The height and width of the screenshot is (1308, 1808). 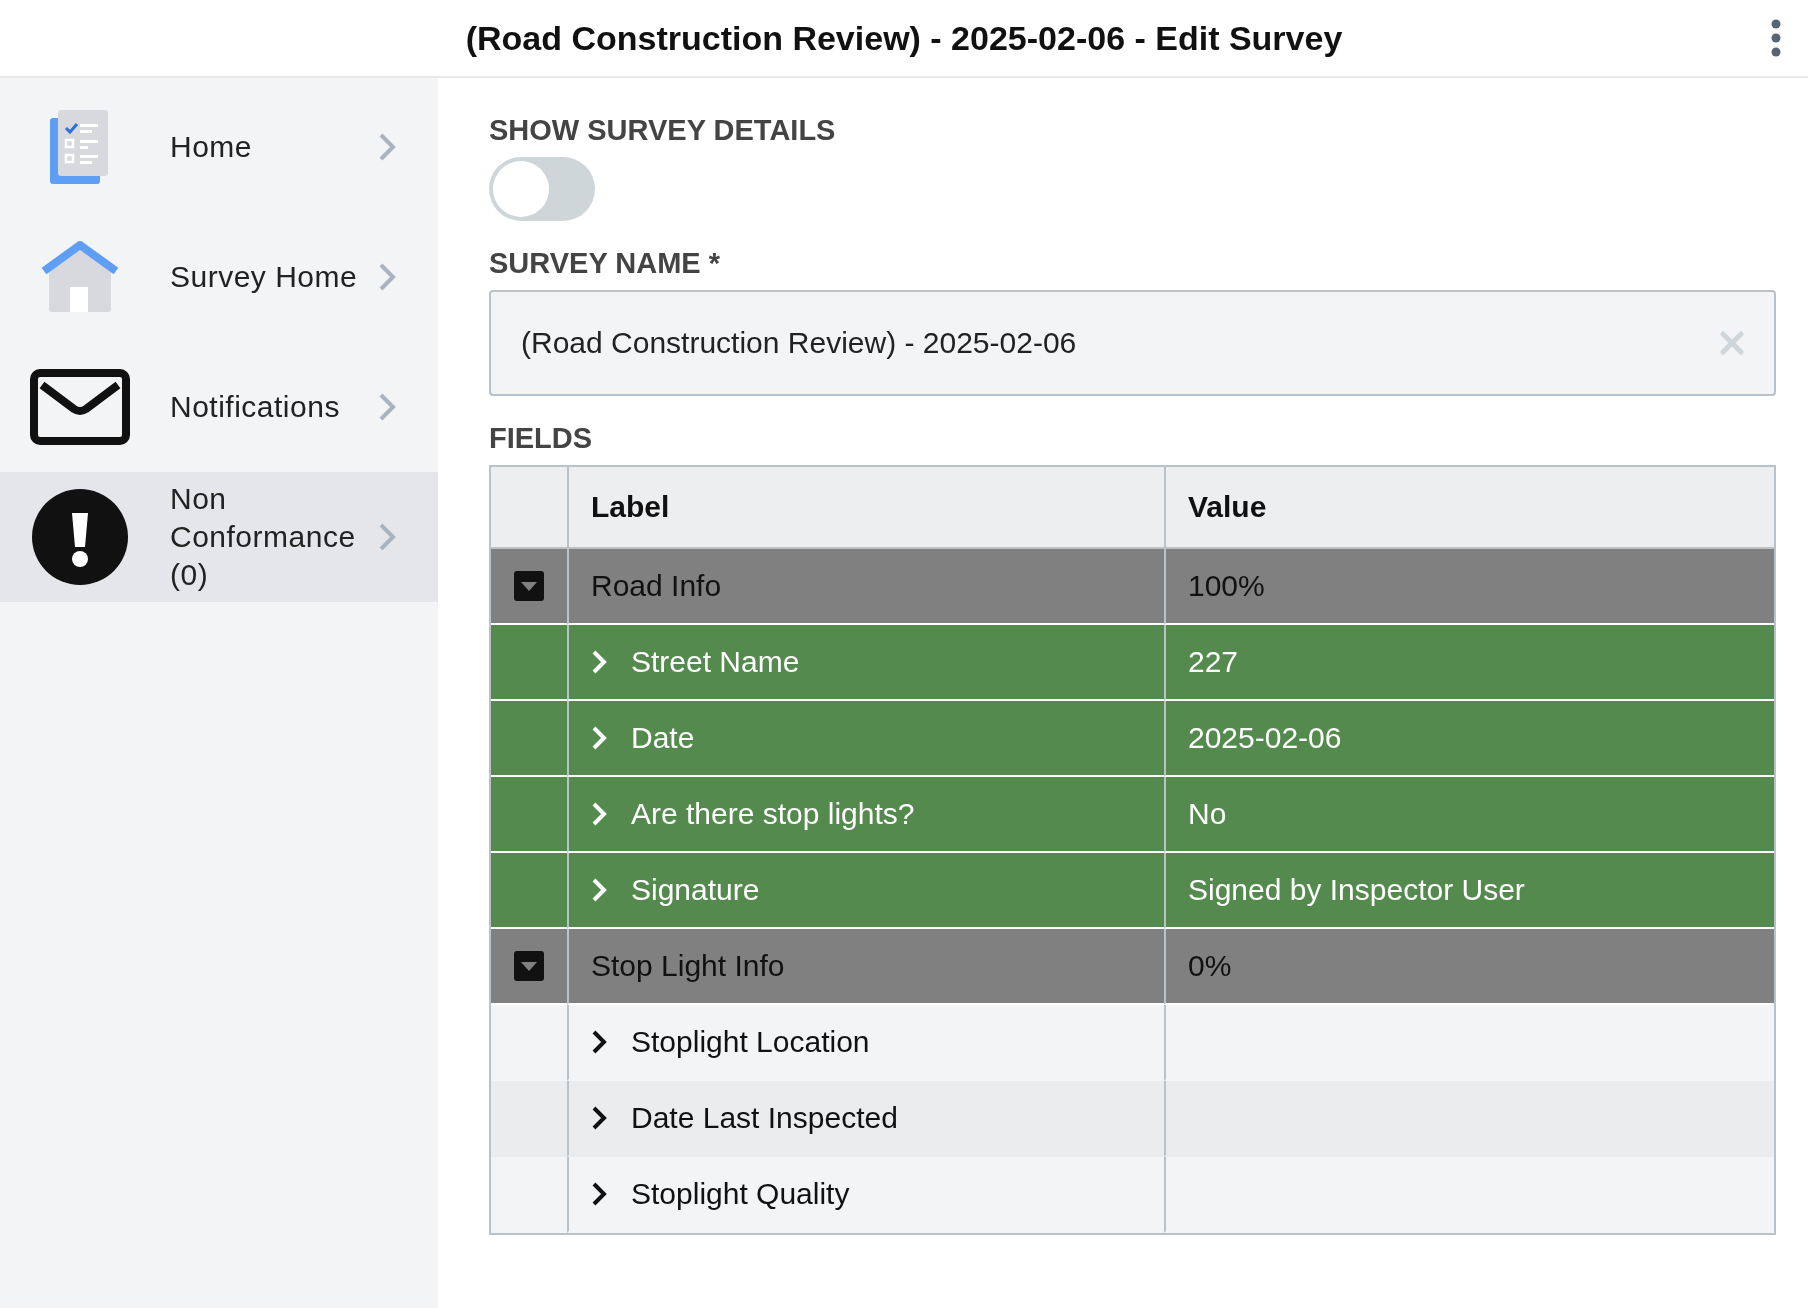 What do you see at coordinates (1776, 38) in the screenshot?
I see `more-icon` at bounding box center [1776, 38].